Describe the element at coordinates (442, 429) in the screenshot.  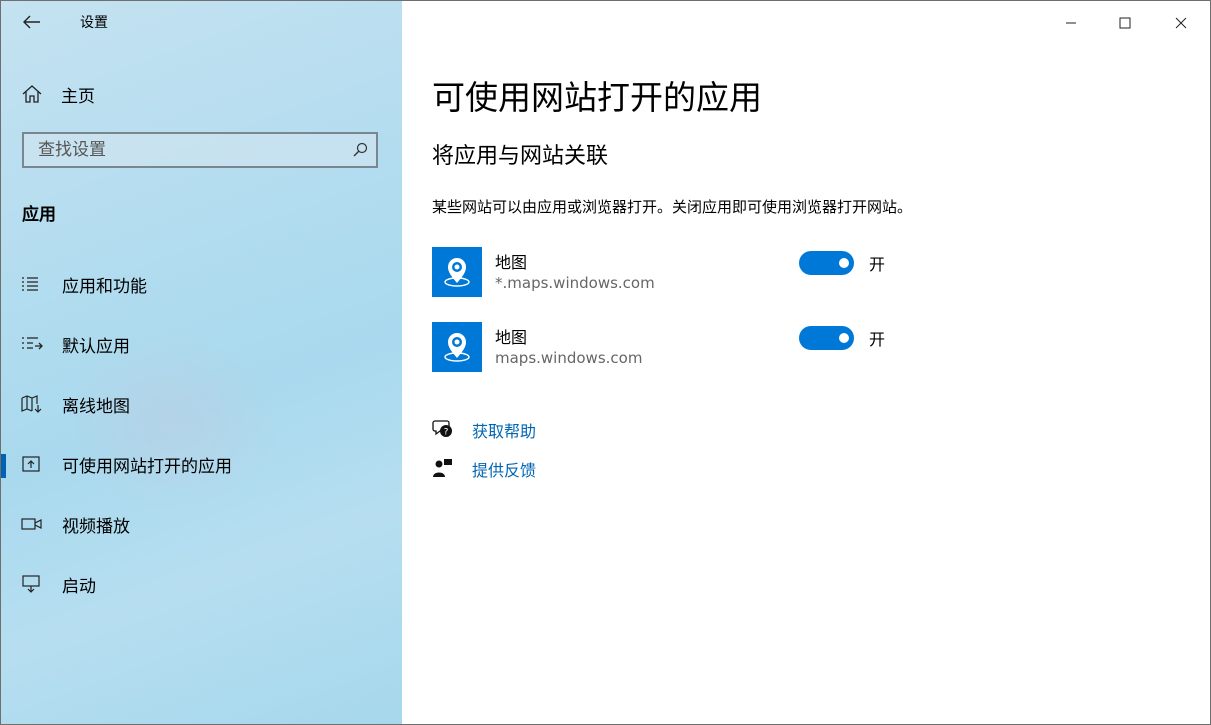
I see `help-chat-icon: ?` at that location.